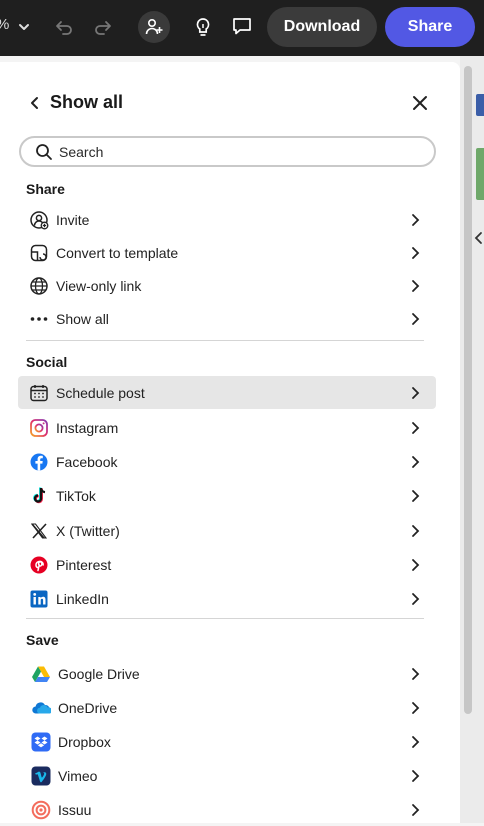 This screenshot has width=484, height=826. What do you see at coordinates (87, 102) in the screenshot?
I see `panel-title: Show all` at bounding box center [87, 102].